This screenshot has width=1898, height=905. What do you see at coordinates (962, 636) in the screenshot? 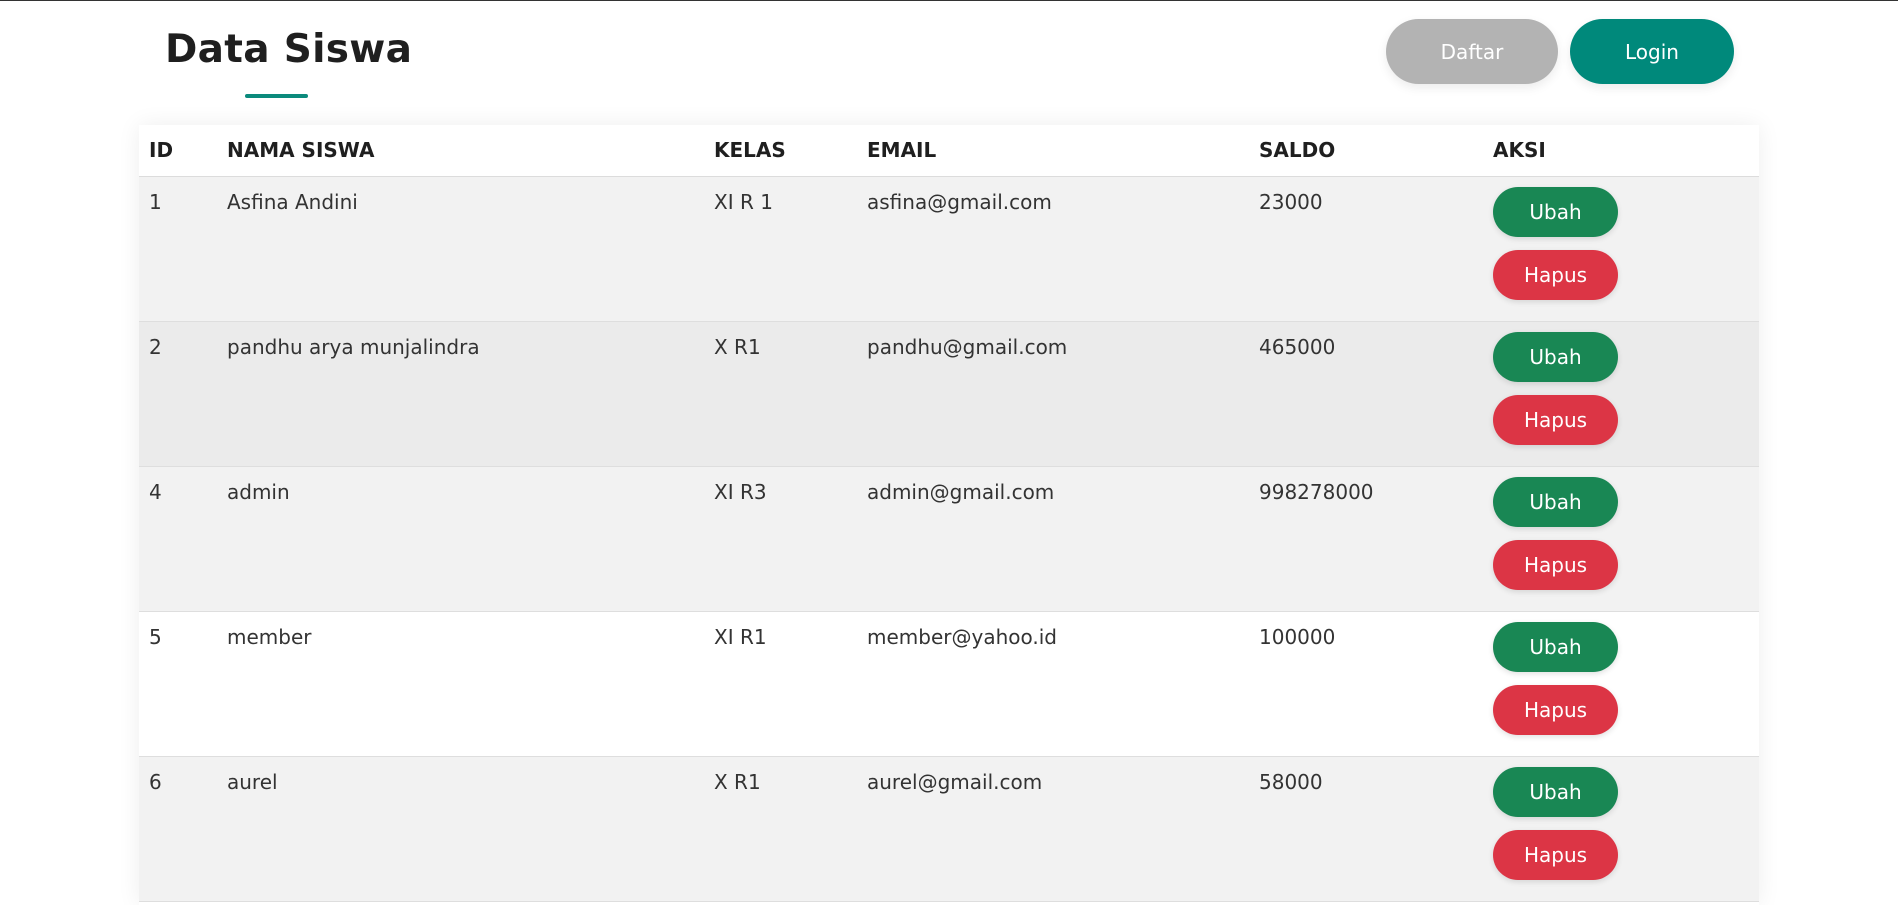
I see `cell-email: member@yahoo.id` at bounding box center [962, 636].